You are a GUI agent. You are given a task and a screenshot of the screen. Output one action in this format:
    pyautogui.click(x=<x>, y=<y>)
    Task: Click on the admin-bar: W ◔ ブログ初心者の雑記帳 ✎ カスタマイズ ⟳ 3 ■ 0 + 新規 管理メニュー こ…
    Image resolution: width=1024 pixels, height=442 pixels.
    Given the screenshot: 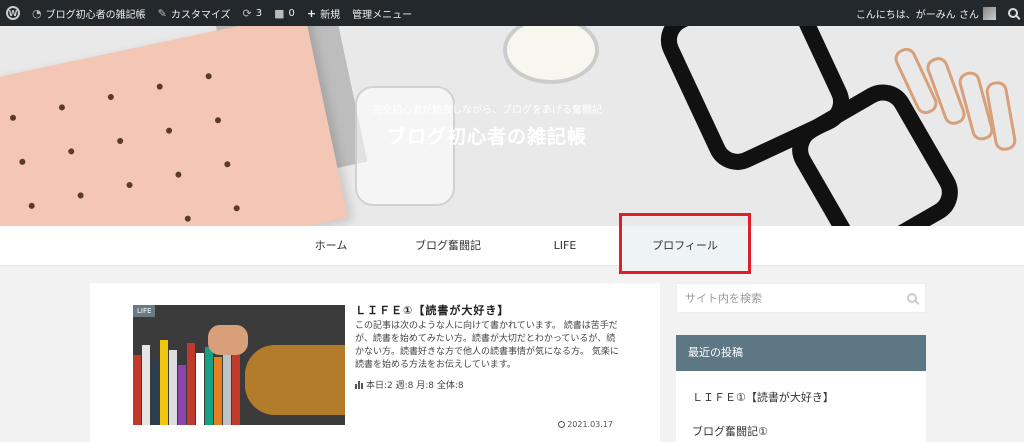 What is the action you would take?
    pyautogui.click(x=512, y=13)
    